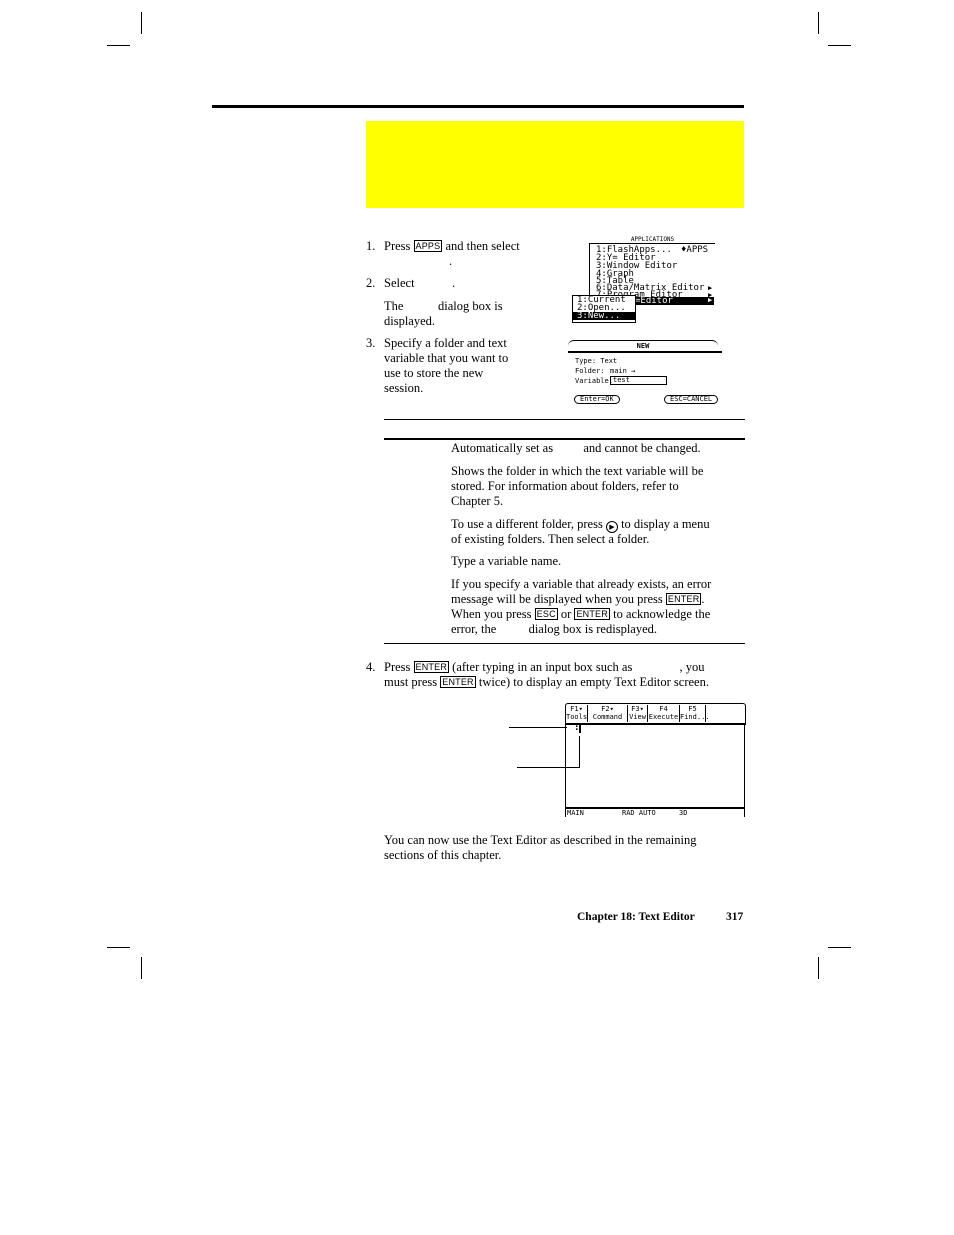 The width and height of the screenshot is (954, 1235). Describe the element at coordinates (454, 283) in the screenshot. I see `step-2-trail: .` at that location.